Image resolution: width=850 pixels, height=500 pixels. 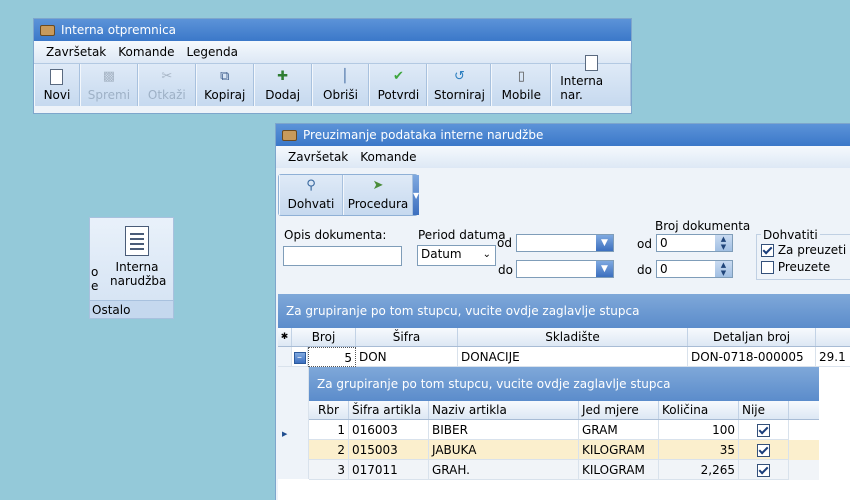 What do you see at coordinates (521, 95) in the screenshot?
I see `mobile-label: Mobile` at bounding box center [521, 95].